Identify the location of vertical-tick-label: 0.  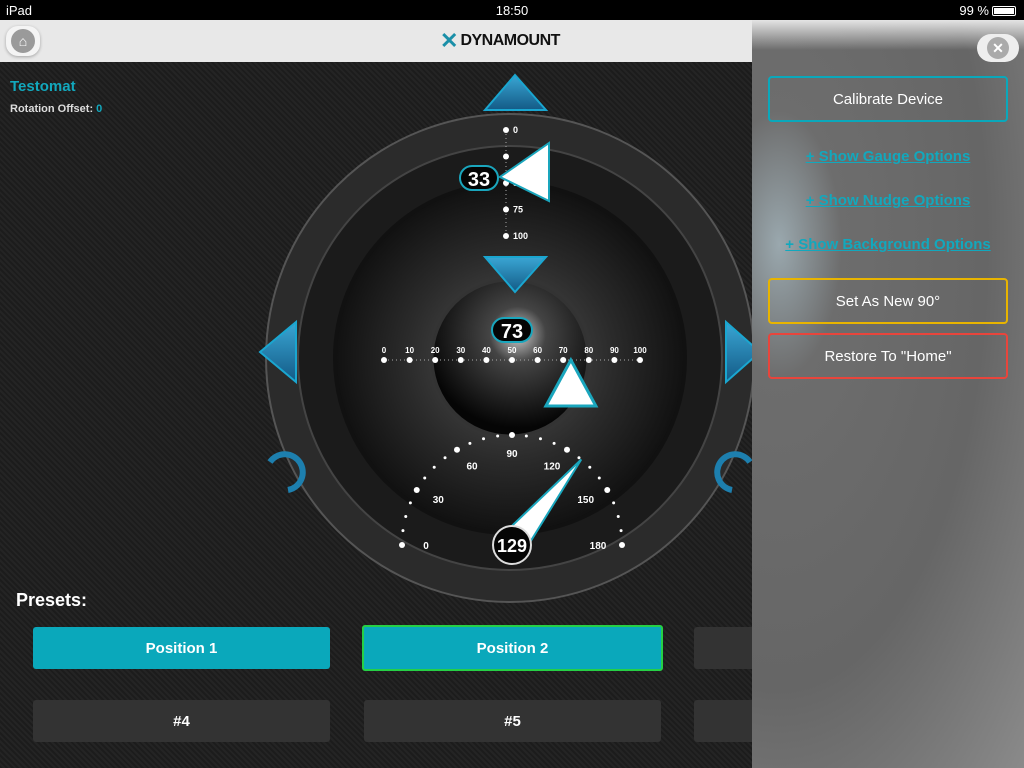
(515, 130).